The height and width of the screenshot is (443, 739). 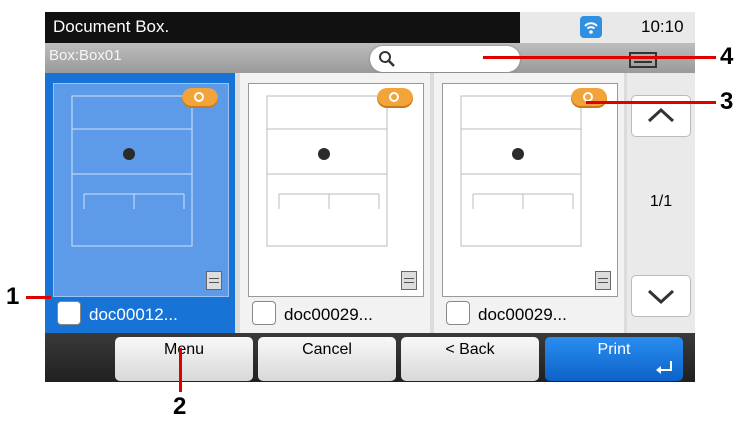 I want to click on search-button, so click(x=445, y=59).